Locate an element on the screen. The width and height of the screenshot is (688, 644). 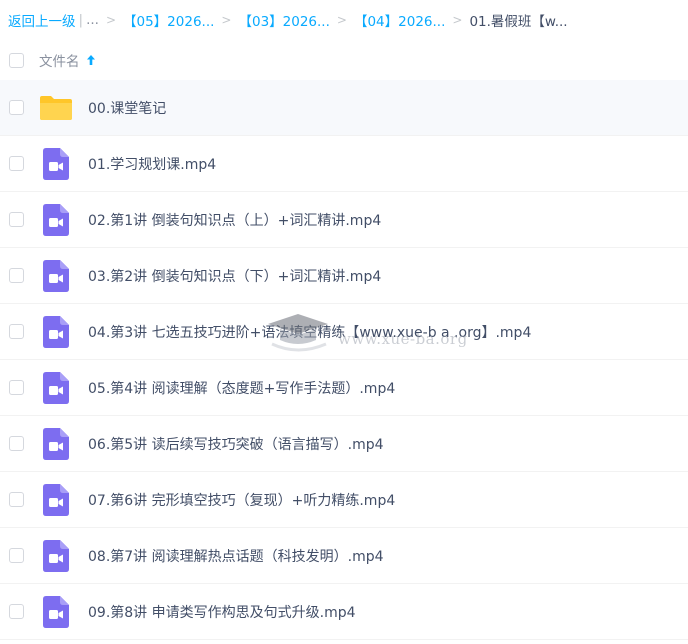
file-list-header: 文件名 is located at coordinates (344, 60).